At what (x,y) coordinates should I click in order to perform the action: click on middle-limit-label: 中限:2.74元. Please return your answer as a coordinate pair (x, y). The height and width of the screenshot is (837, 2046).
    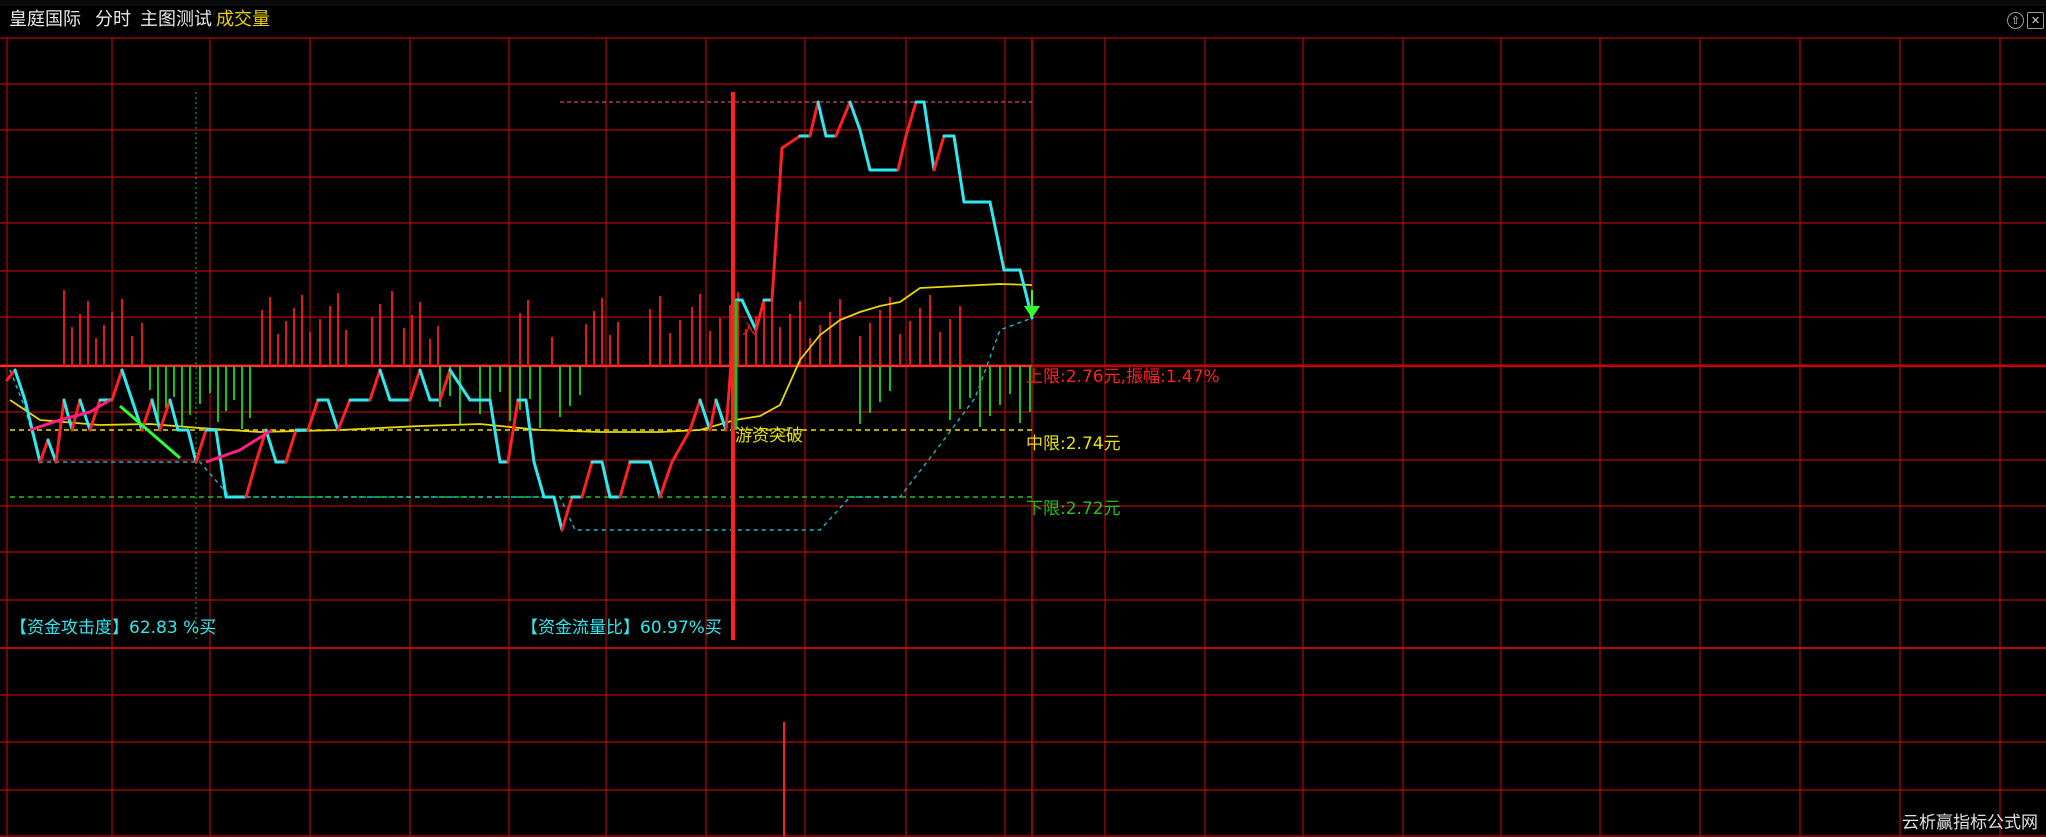
    Looking at the image, I should click on (1073, 444).